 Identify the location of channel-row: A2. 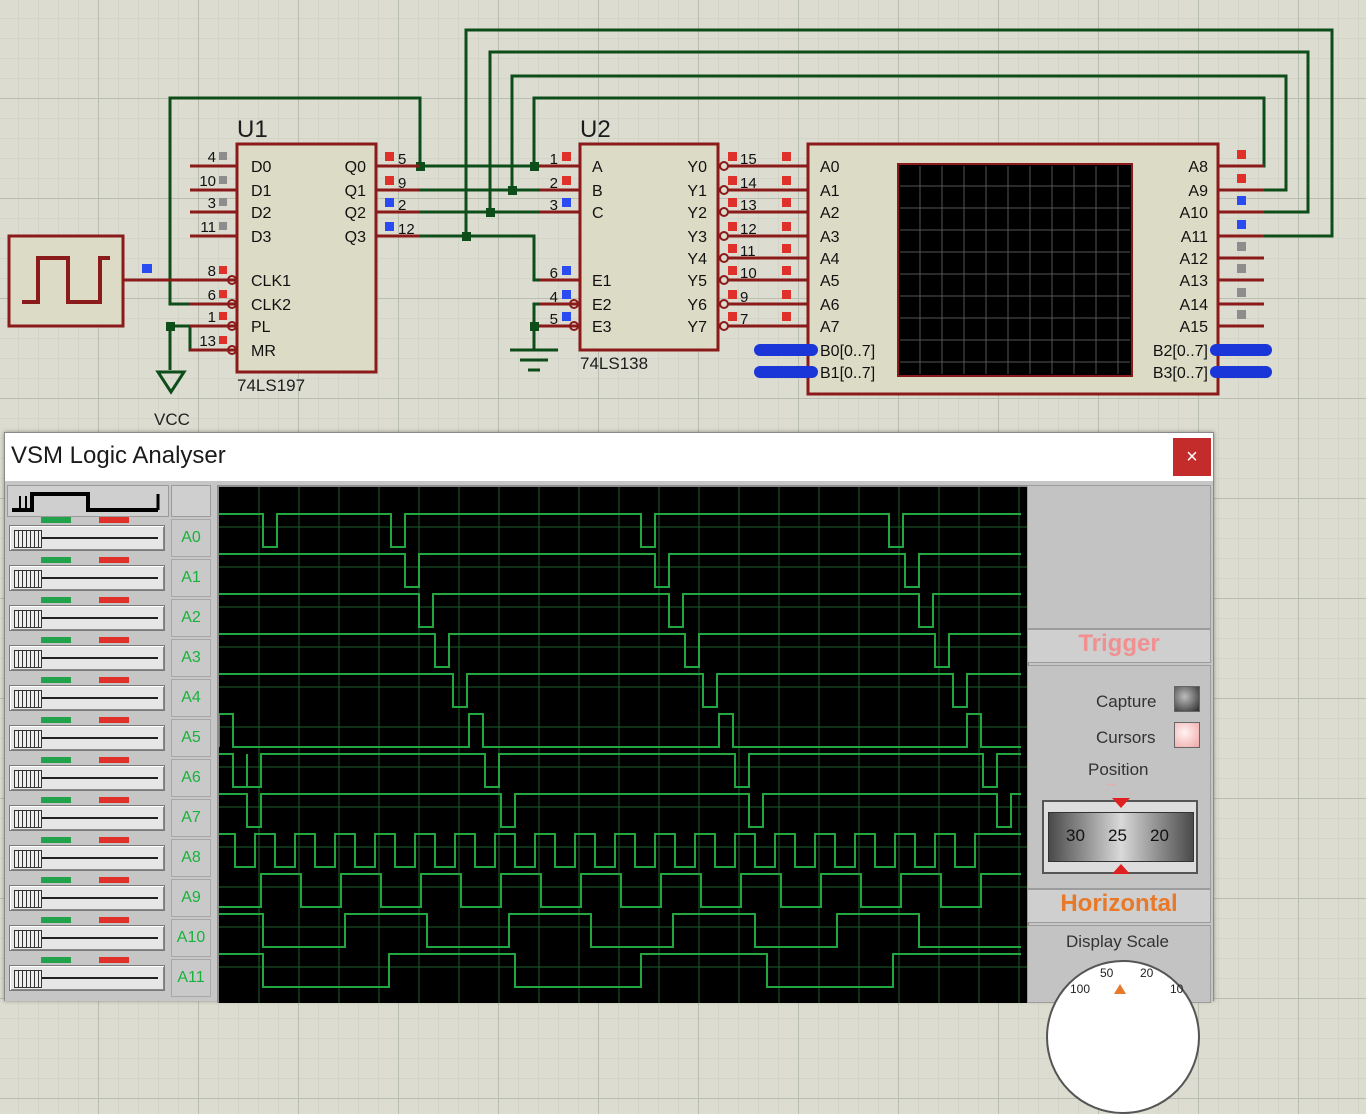
(110, 617).